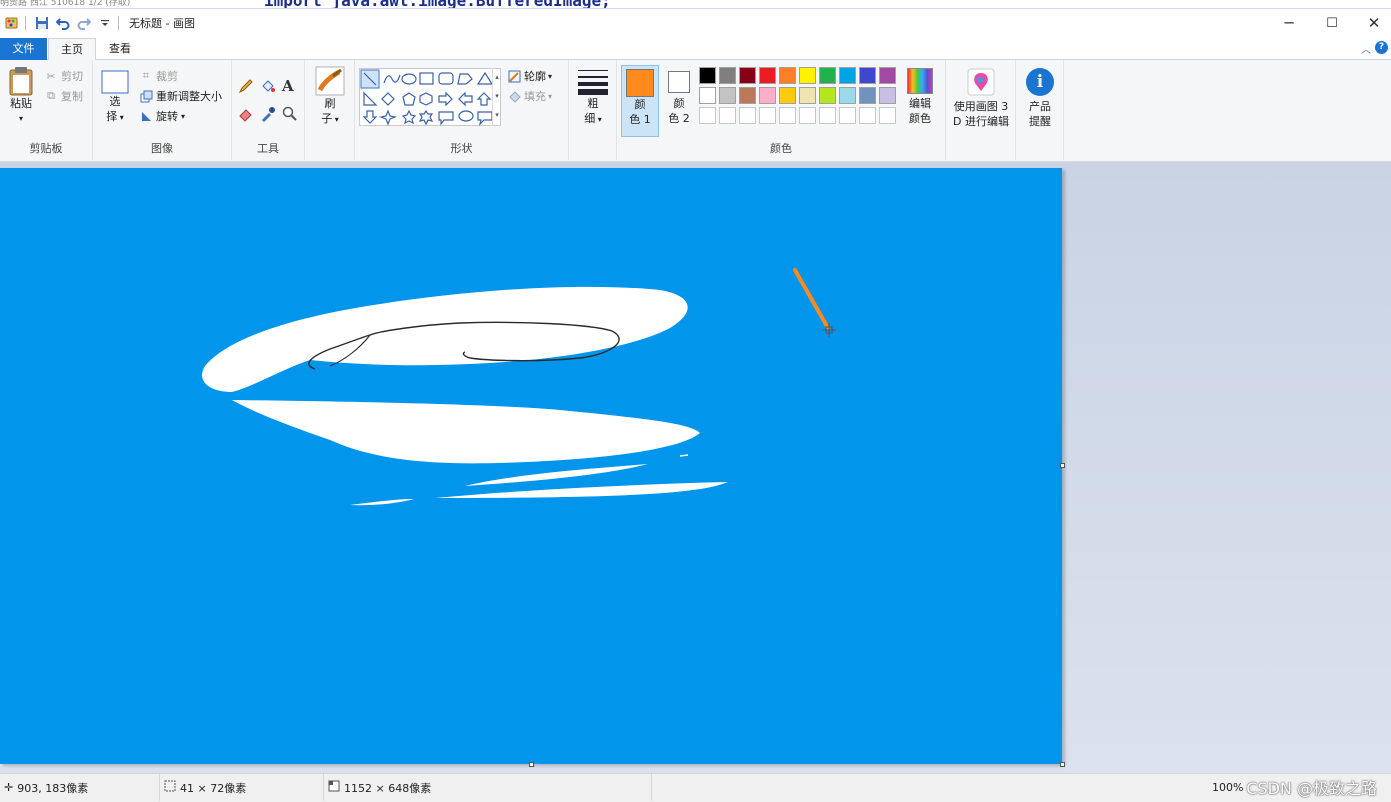 The image size is (1391, 802). I want to click on select-button: 选 择 ▾, so click(115, 97).